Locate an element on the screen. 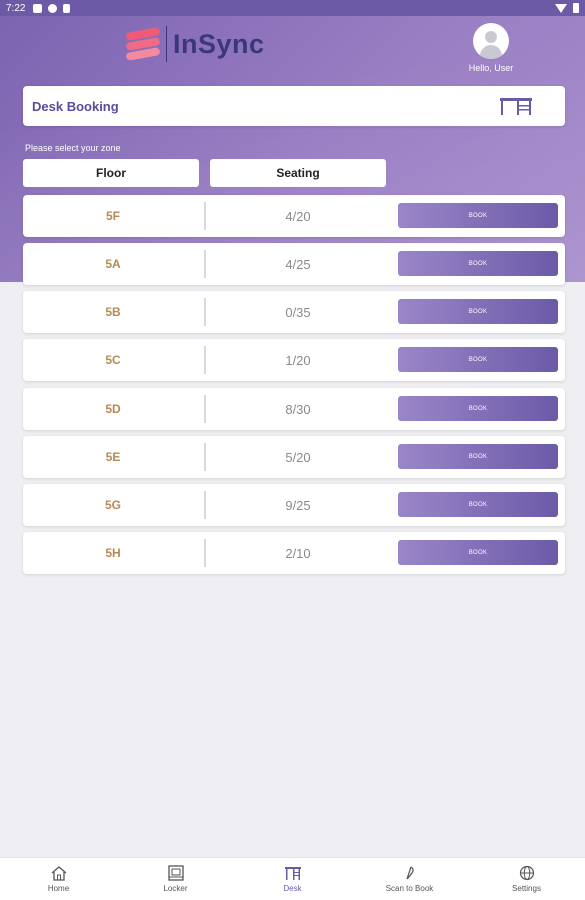 Image resolution: width=585 pixels, height=900 pixels. globe-icon is located at coordinates (526, 873).